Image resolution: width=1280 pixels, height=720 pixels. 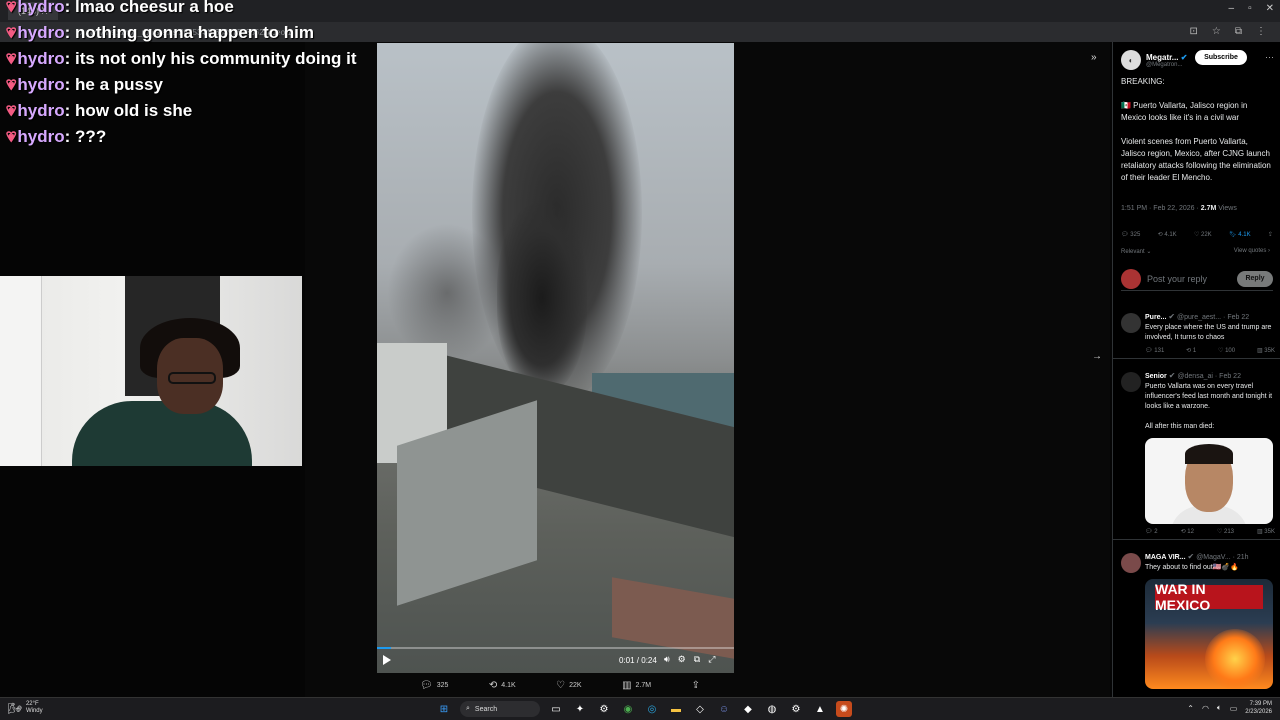 I want to click on like-stat: ♡ 100, so click(x=1226, y=350).